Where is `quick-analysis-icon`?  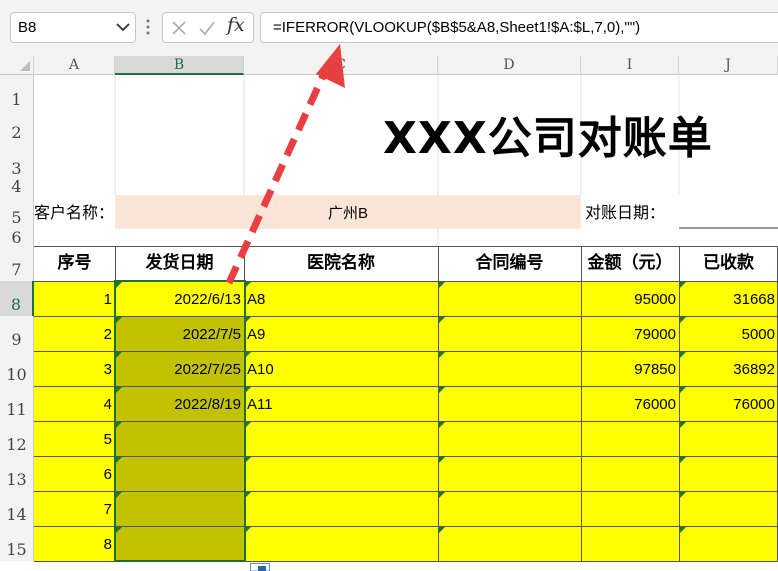
quick-analysis-icon is located at coordinates (260, 567).